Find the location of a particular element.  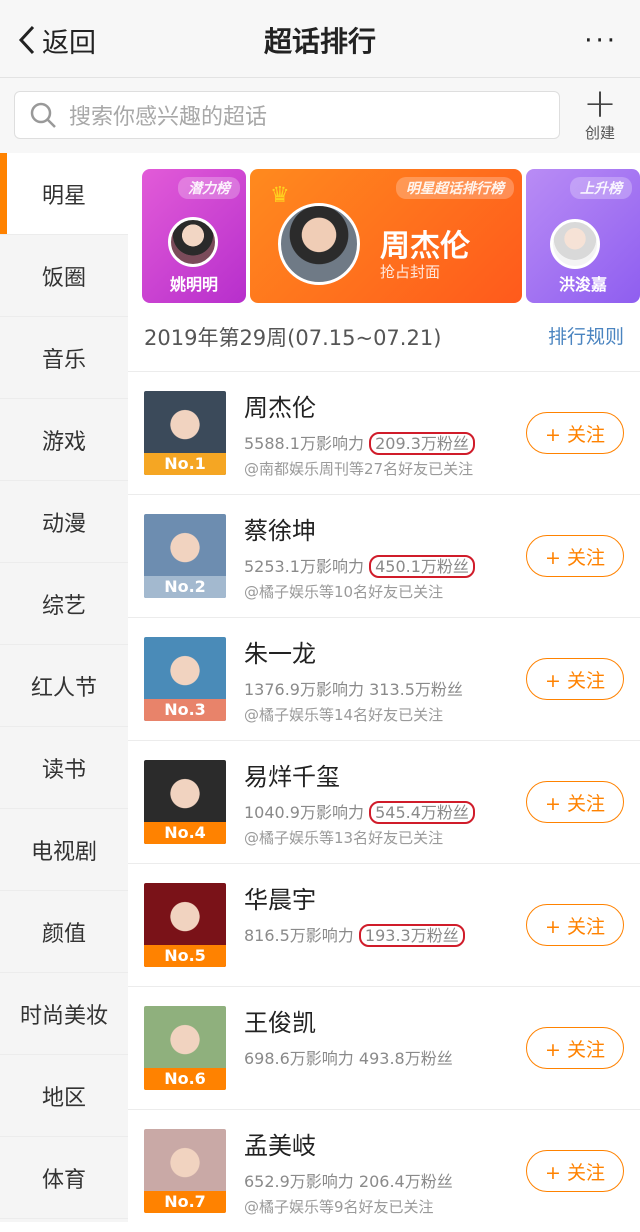

influence-count: 1376.9万影响力 is located at coordinates (304, 689).